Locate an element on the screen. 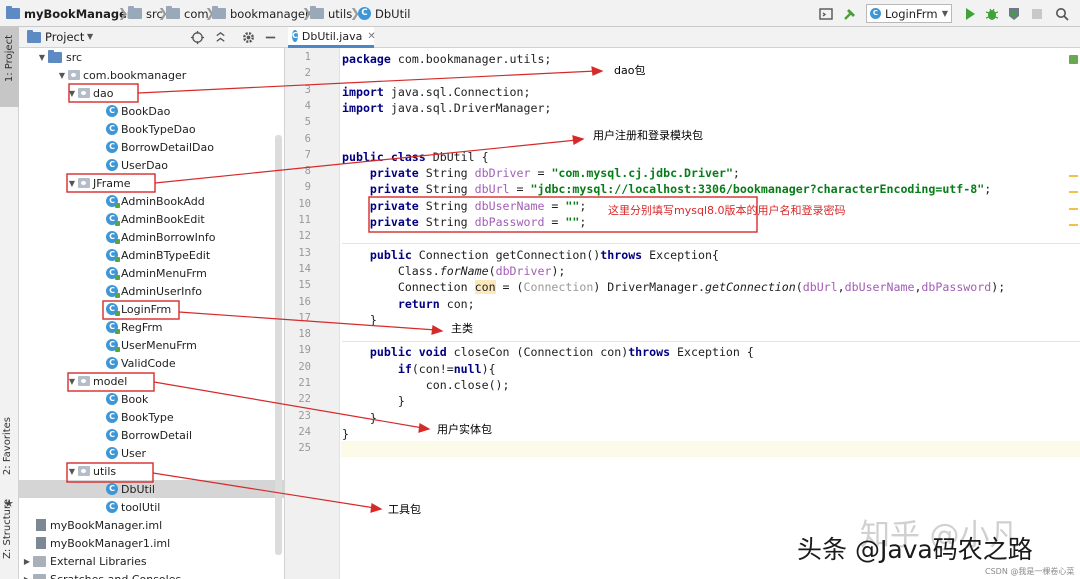  tree-item: C DbUtil is located at coordinates (152, 489).